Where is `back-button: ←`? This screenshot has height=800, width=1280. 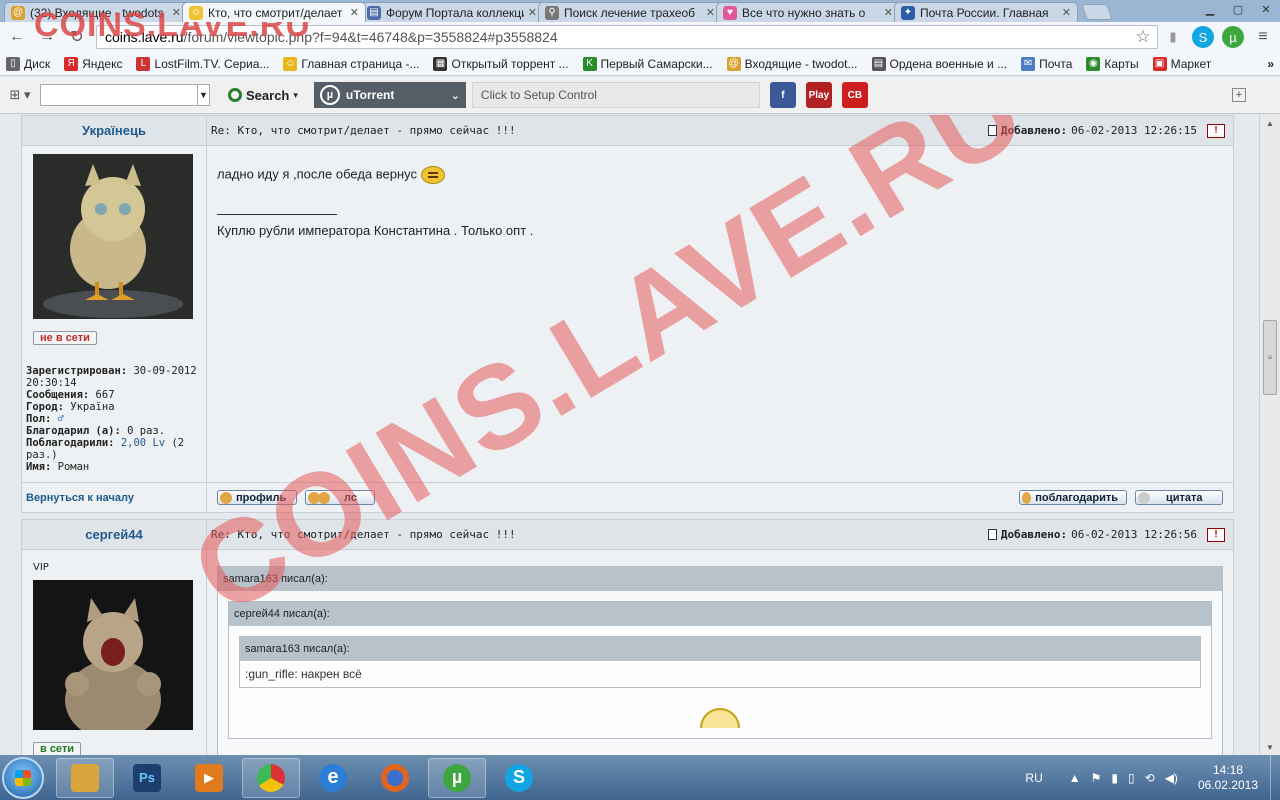
back-button: ← is located at coordinates (17, 37).